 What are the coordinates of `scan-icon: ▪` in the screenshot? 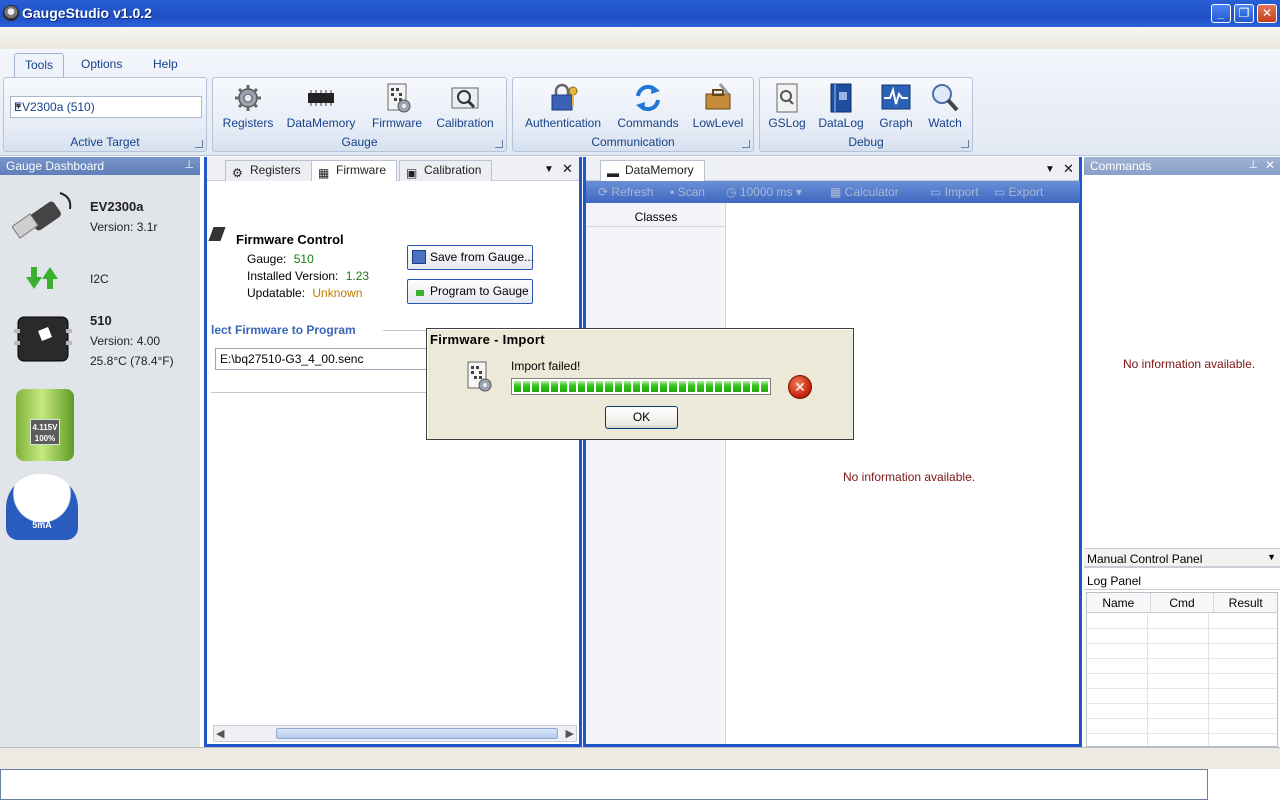 It's located at (674, 192).